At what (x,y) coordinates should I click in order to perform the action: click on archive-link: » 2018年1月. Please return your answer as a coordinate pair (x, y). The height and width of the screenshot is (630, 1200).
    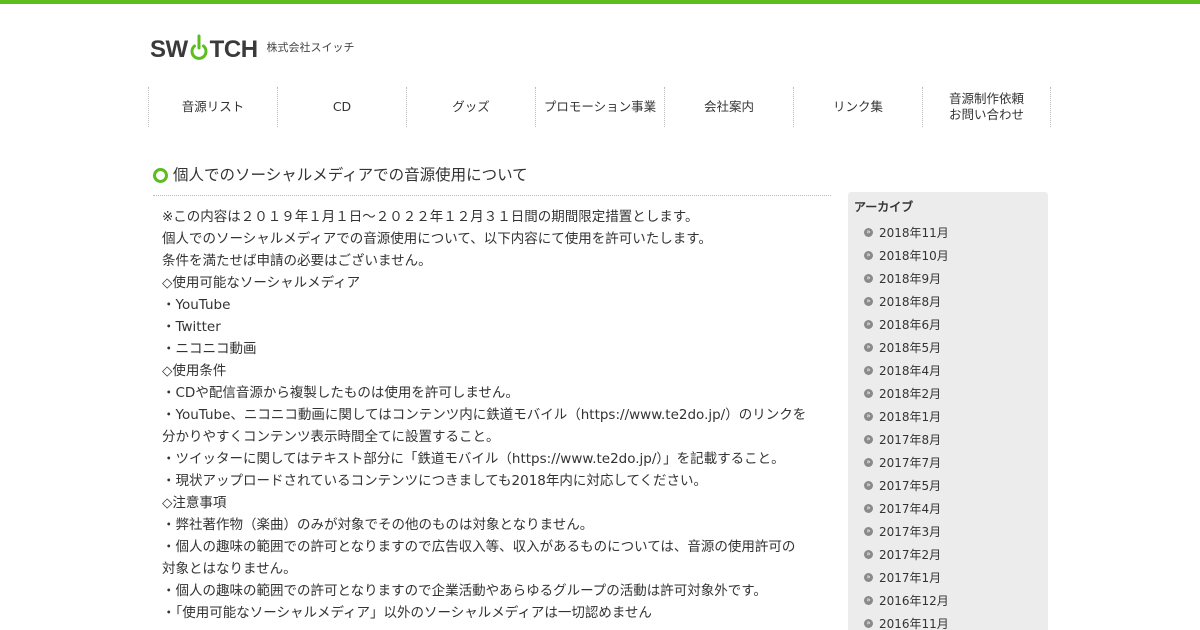
    Looking at the image, I should click on (948, 416).